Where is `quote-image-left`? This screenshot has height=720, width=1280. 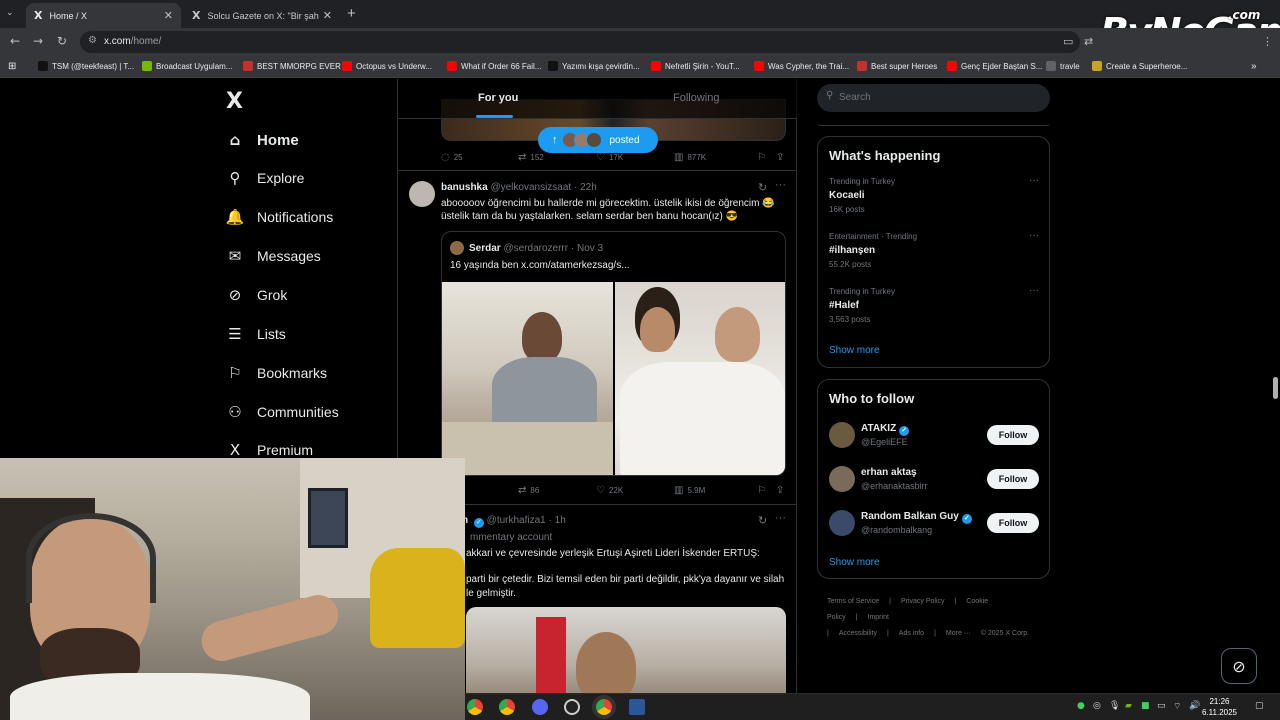
quote-image-left is located at coordinates (527, 378).